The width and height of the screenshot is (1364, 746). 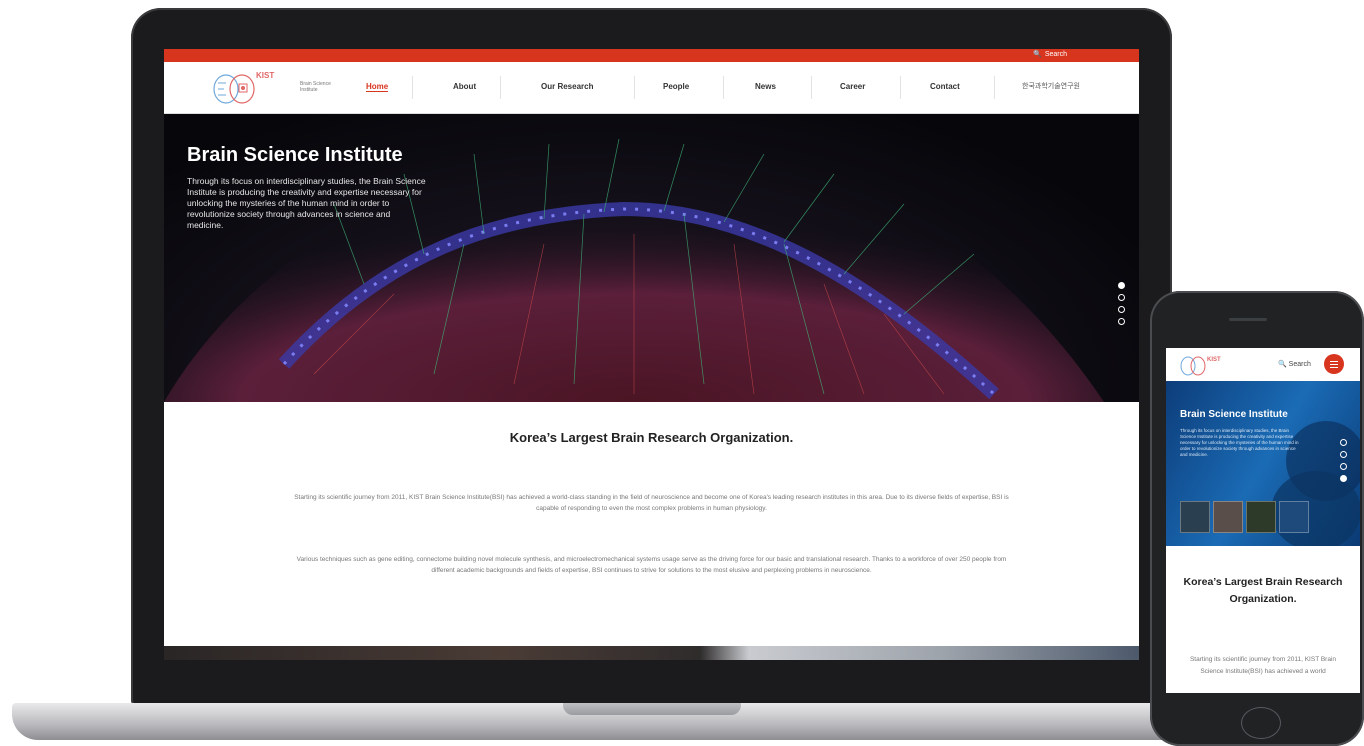 What do you see at coordinates (1244, 517) in the screenshot?
I see `thumbnail-strip` at bounding box center [1244, 517].